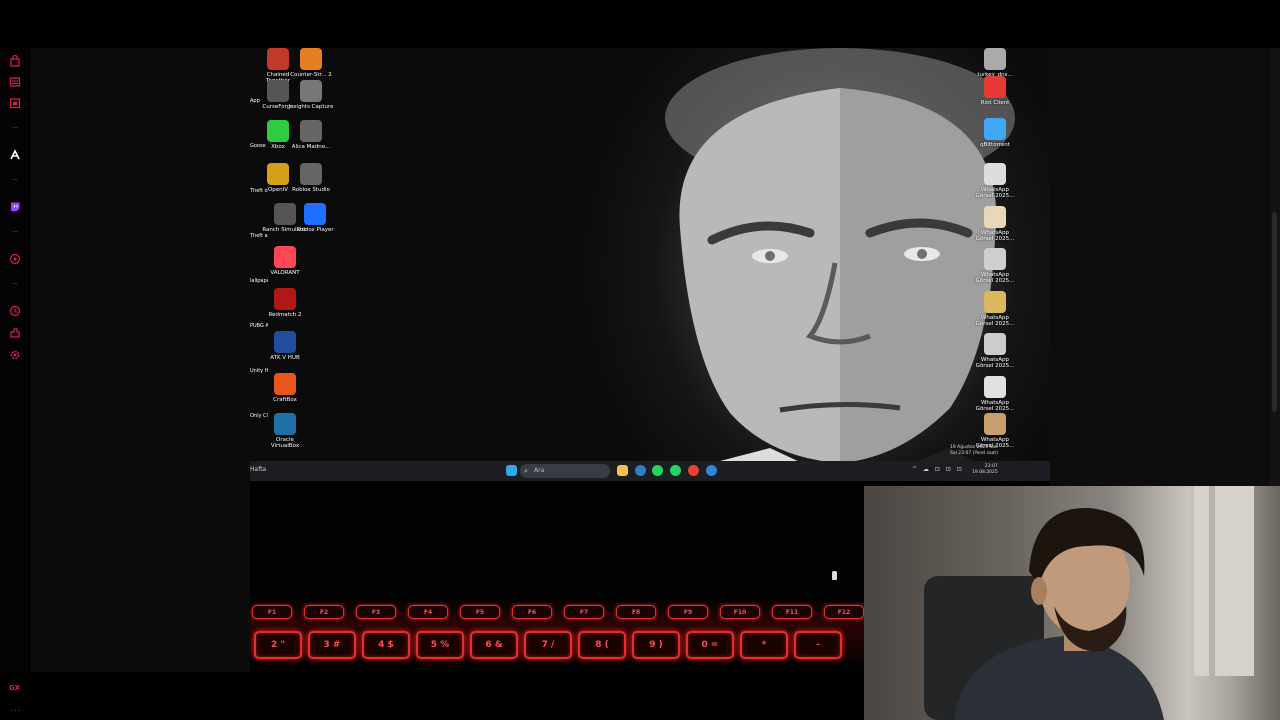  What do you see at coordinates (657, 470) in the screenshot?
I see `spotify-icon` at bounding box center [657, 470].